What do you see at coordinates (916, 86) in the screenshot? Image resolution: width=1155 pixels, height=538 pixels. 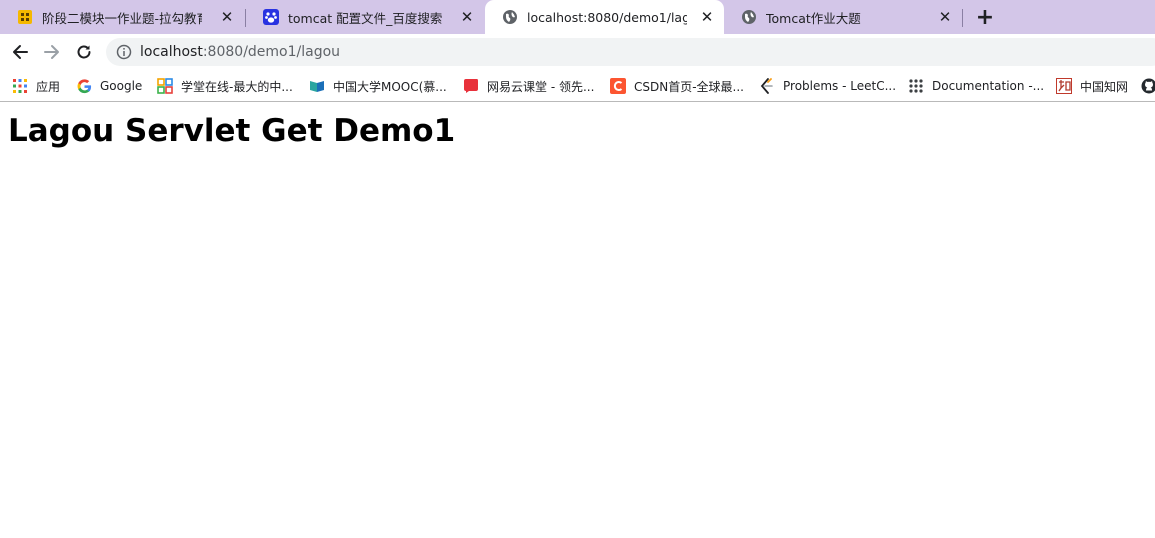 I see `dots-grid-icon` at bounding box center [916, 86].